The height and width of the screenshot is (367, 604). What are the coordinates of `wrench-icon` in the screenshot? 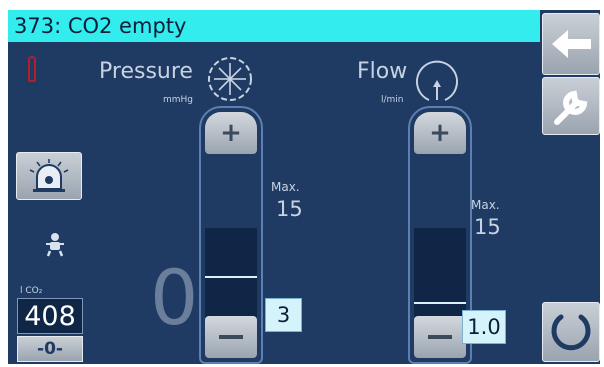 It's located at (571, 107).